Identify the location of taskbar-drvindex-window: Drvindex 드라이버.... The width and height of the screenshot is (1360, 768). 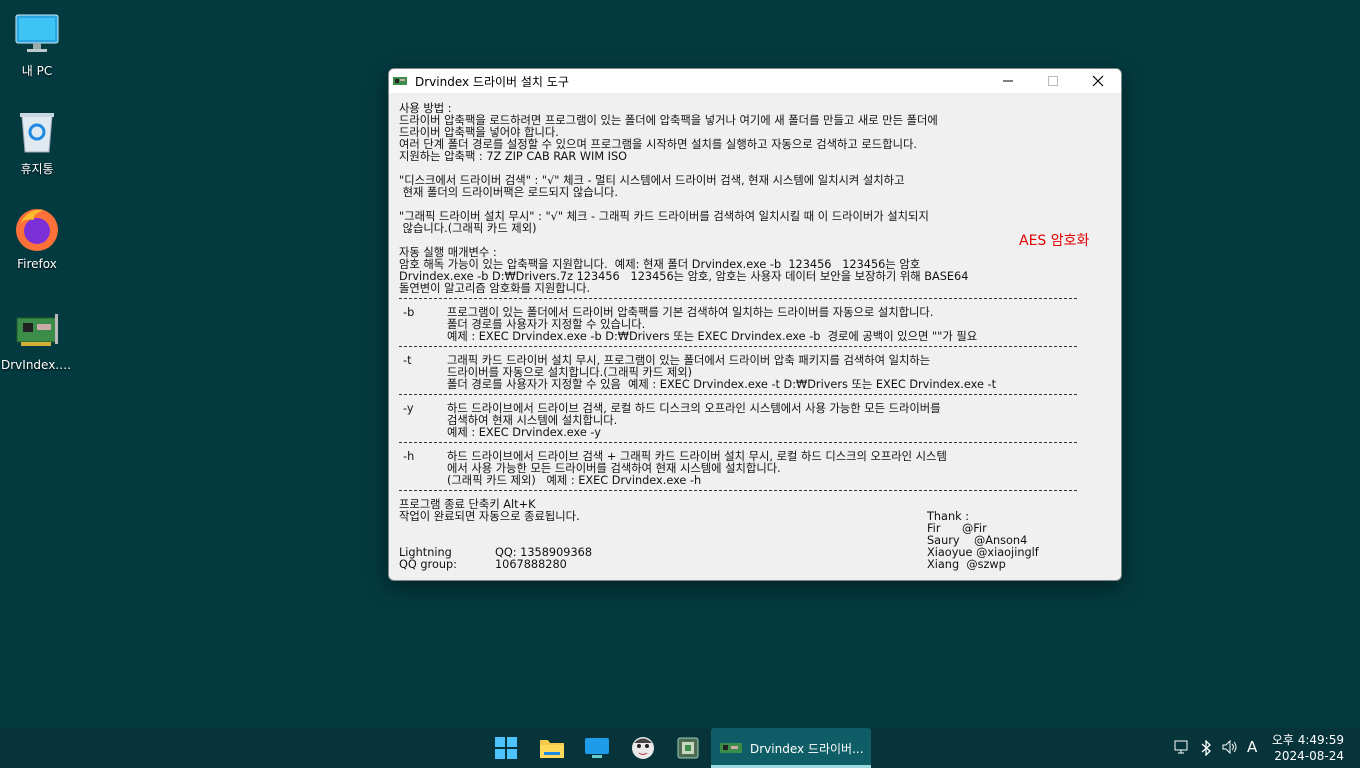
(791, 748).